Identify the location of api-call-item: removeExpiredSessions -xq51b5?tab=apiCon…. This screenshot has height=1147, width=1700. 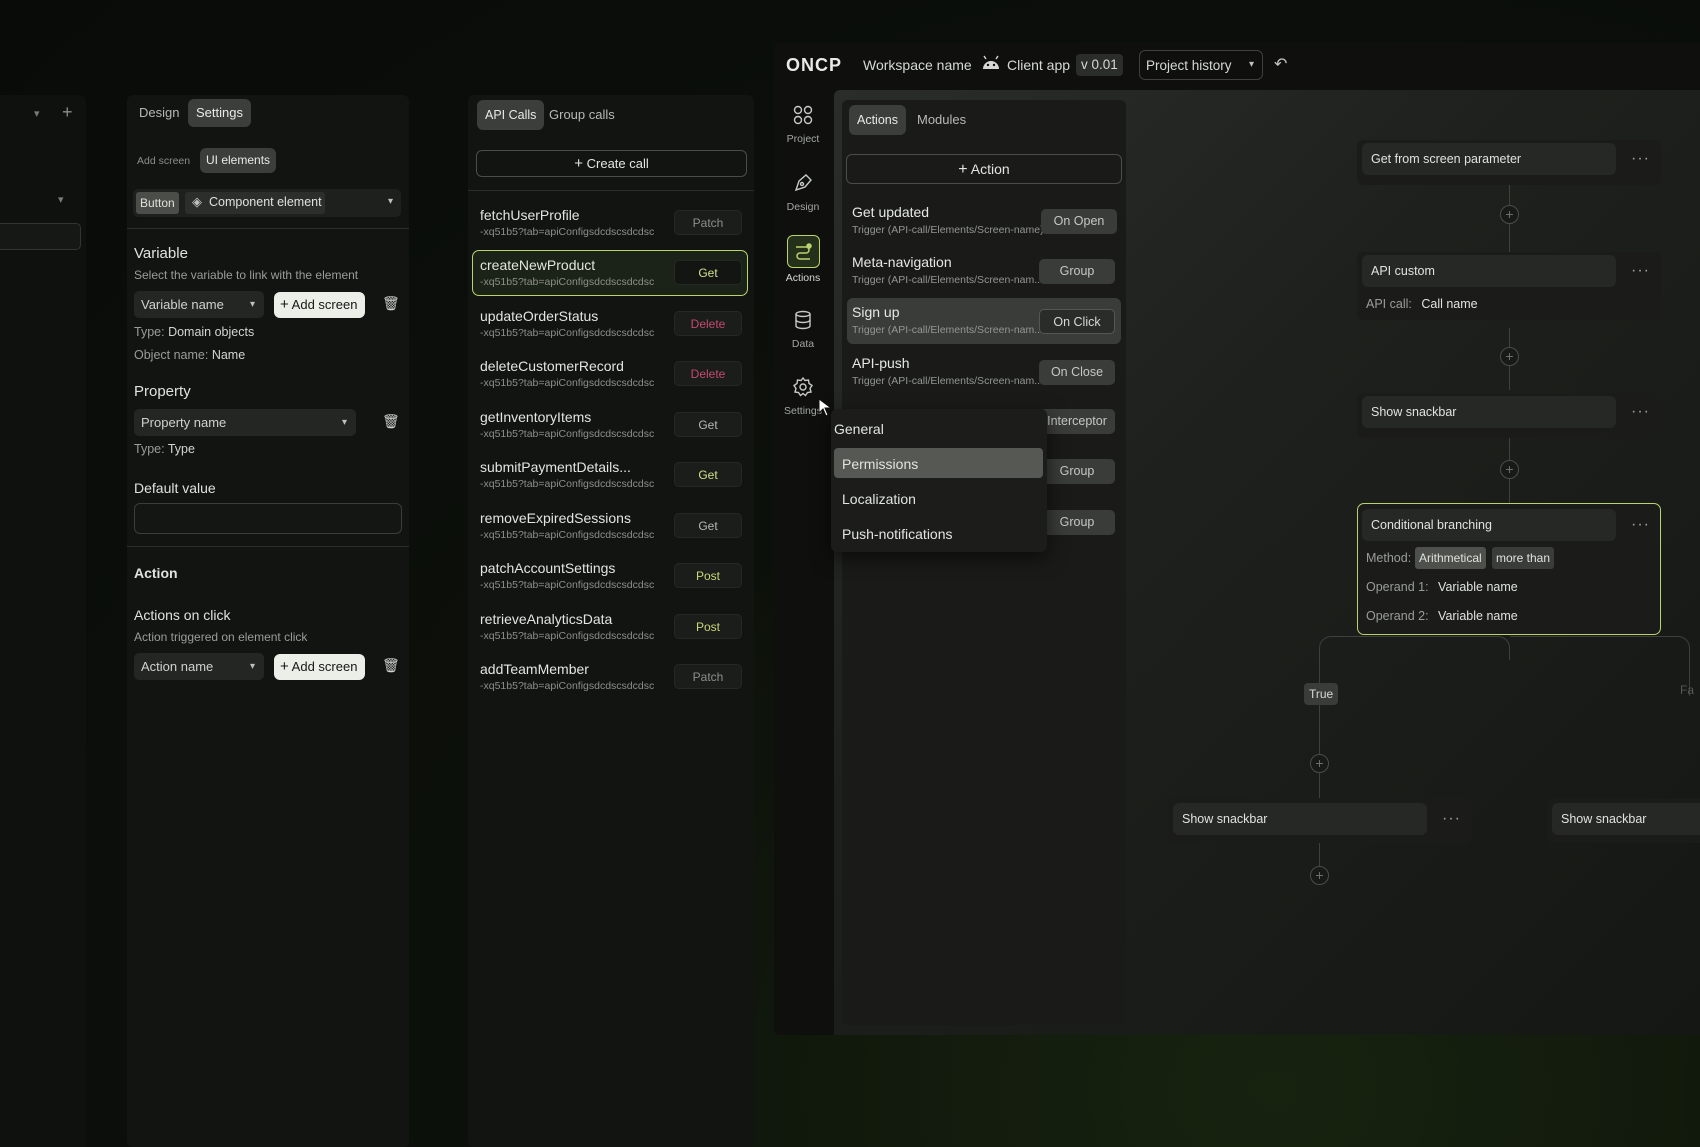
(610, 526).